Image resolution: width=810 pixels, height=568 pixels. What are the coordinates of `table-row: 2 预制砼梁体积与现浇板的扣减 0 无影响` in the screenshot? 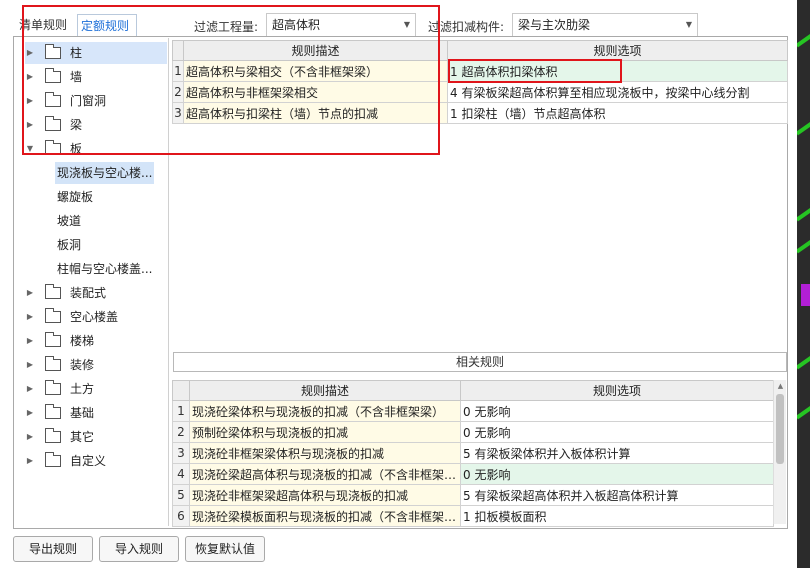 It's located at (473, 432).